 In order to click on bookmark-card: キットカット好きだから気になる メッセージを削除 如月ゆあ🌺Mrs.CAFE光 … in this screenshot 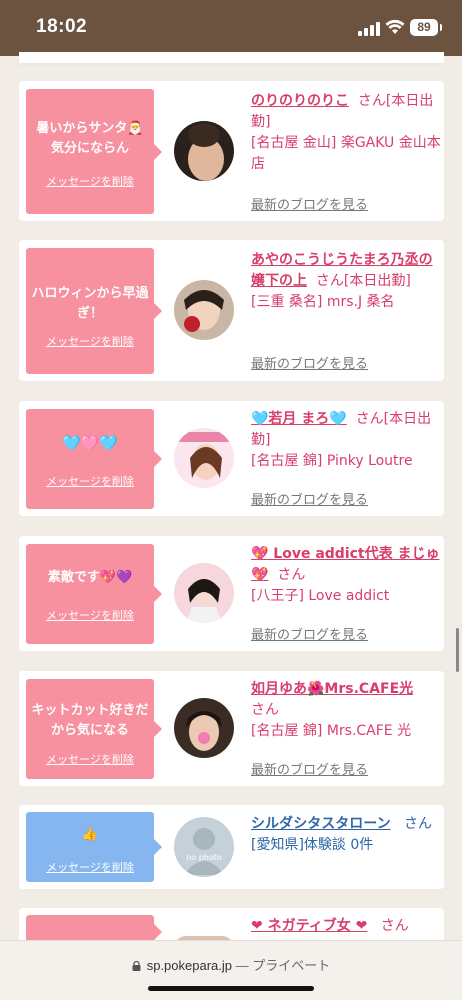, I will do `click(231, 728)`.